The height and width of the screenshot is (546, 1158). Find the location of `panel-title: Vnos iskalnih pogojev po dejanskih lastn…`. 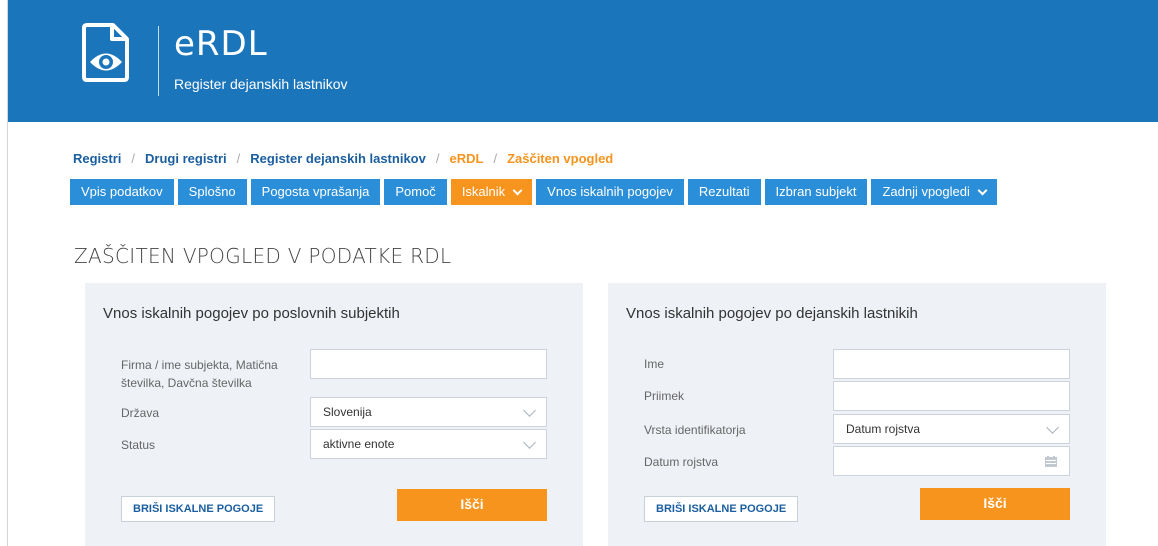

panel-title: Vnos iskalnih pogojev po dejanskih lastn… is located at coordinates (772, 313).